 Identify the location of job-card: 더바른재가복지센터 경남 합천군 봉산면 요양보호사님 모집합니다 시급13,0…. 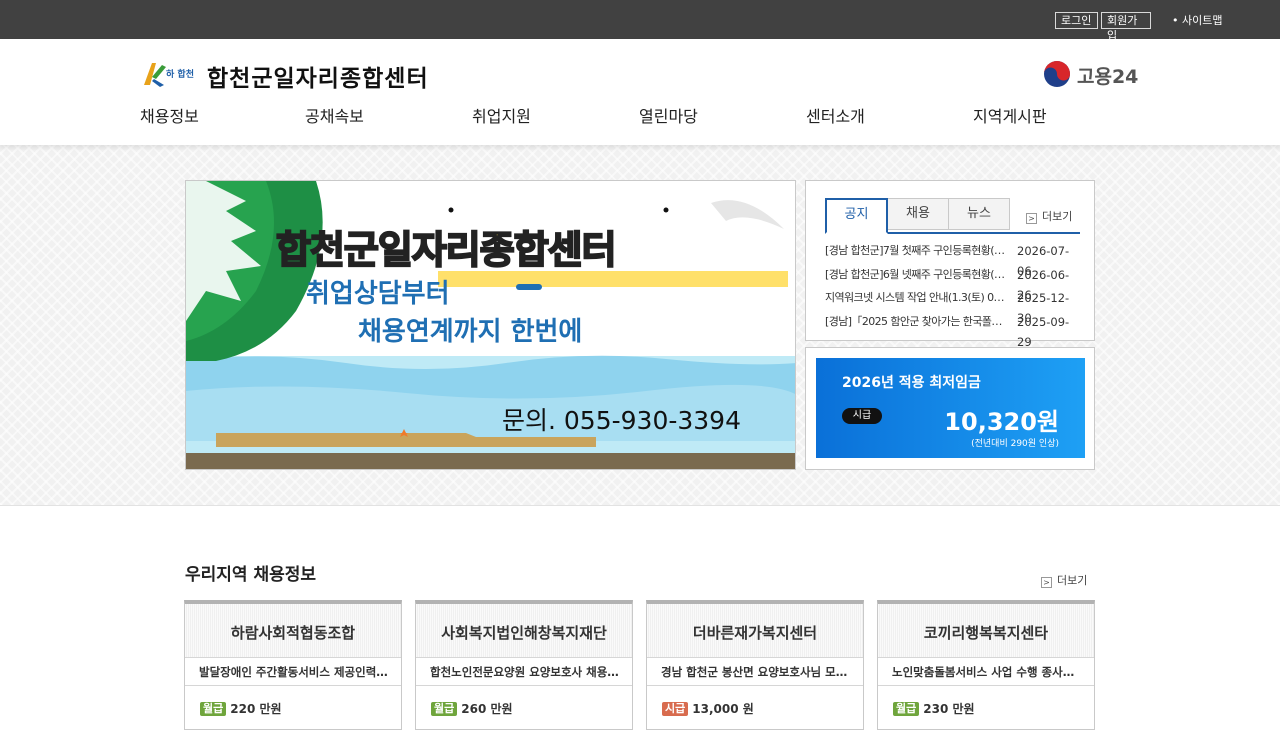
(755, 665).